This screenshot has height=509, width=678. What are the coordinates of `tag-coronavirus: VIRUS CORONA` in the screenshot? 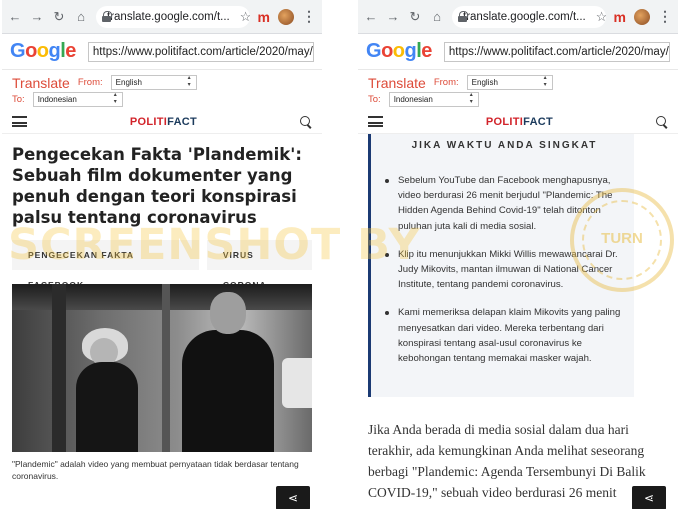 It's located at (259, 265).